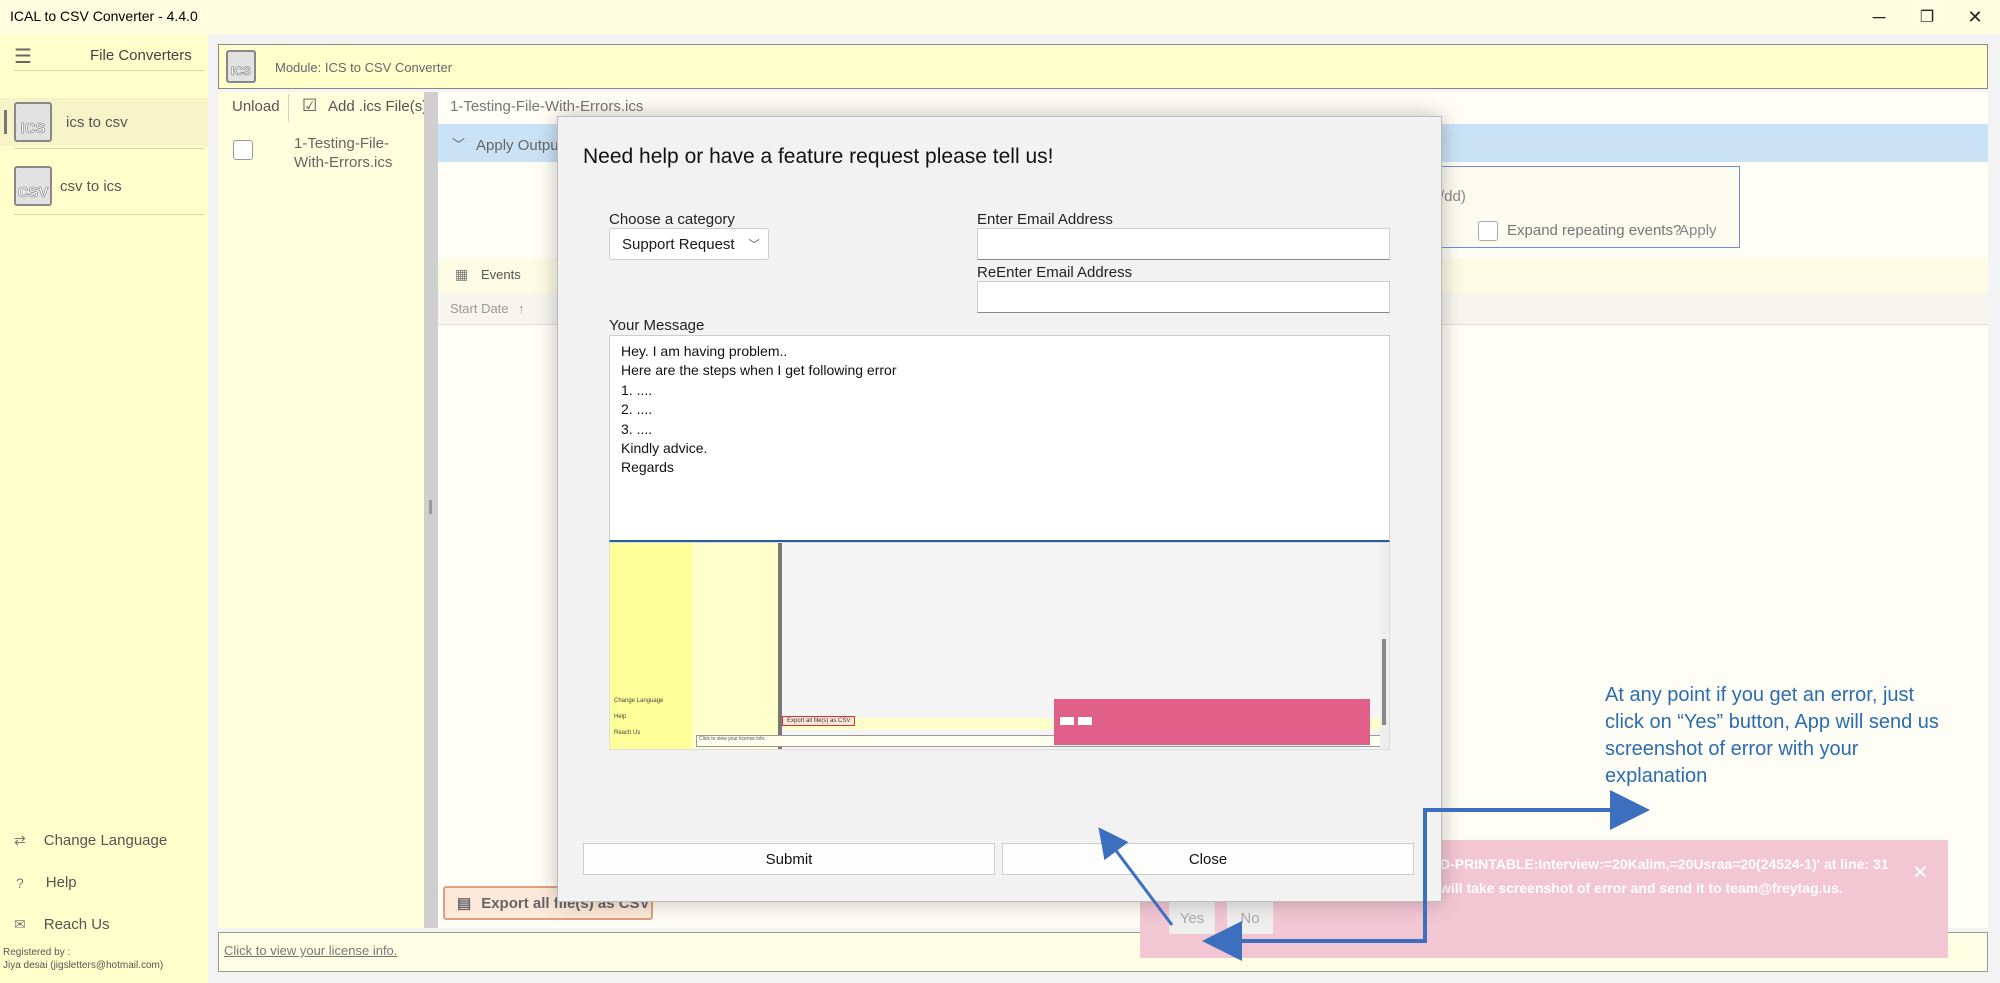  Describe the element at coordinates (1136, 876) in the screenshot. I see `arrow-to-dialog` at that location.